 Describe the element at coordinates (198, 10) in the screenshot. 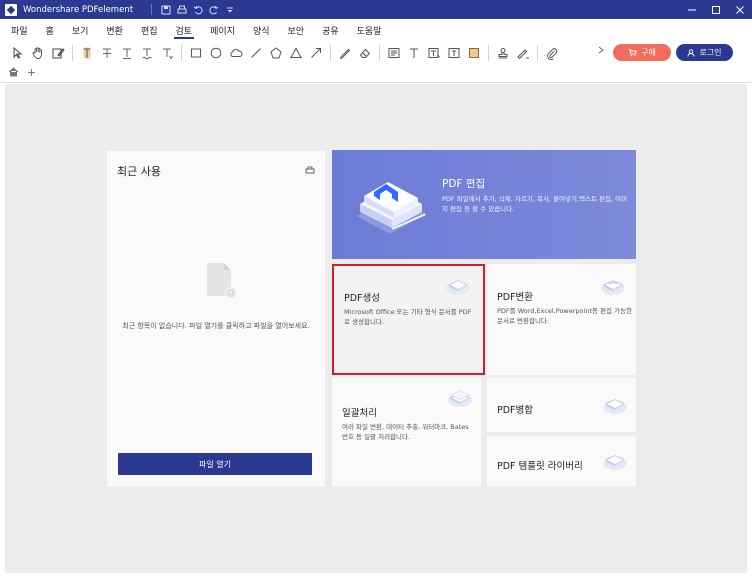

I see `undo-icon` at that location.